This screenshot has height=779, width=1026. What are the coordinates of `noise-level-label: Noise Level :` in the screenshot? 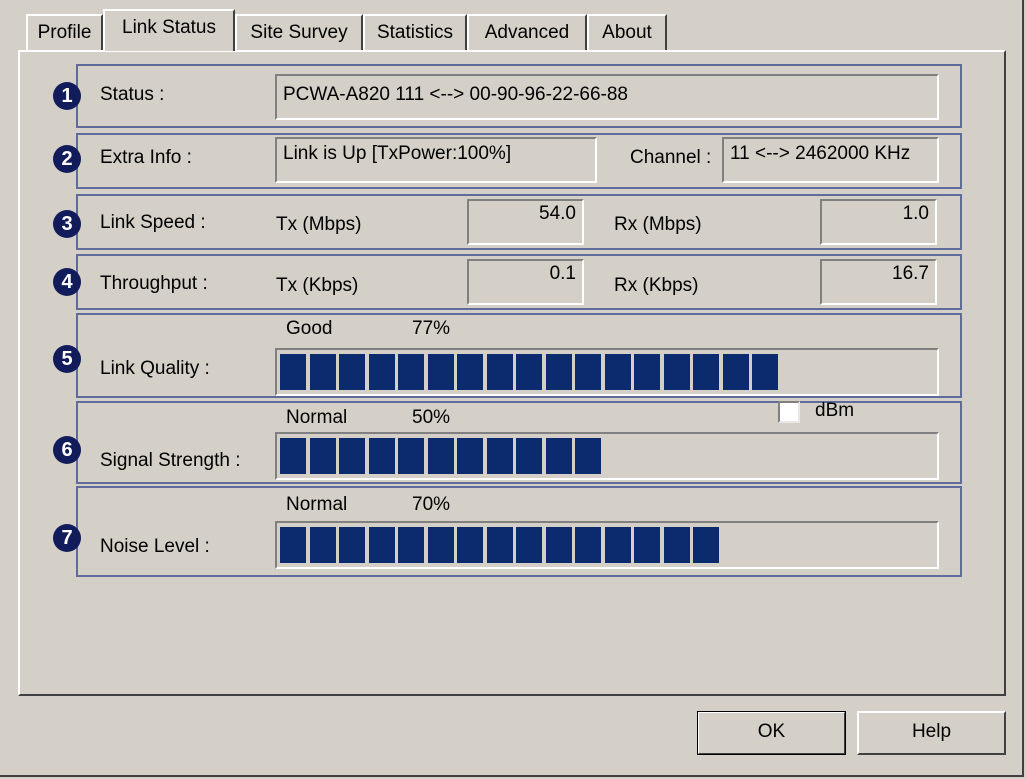 It's located at (155, 546).